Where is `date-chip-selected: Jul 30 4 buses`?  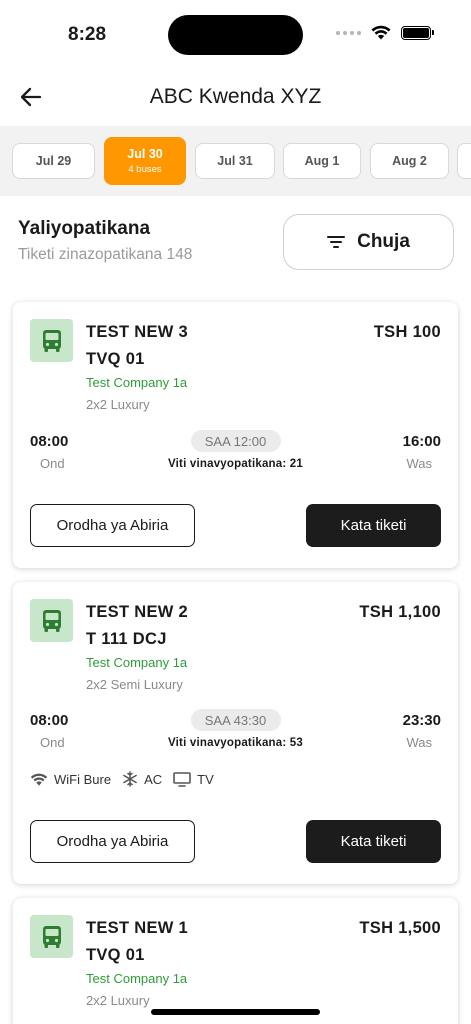 date-chip-selected: Jul 30 4 buses is located at coordinates (145, 161).